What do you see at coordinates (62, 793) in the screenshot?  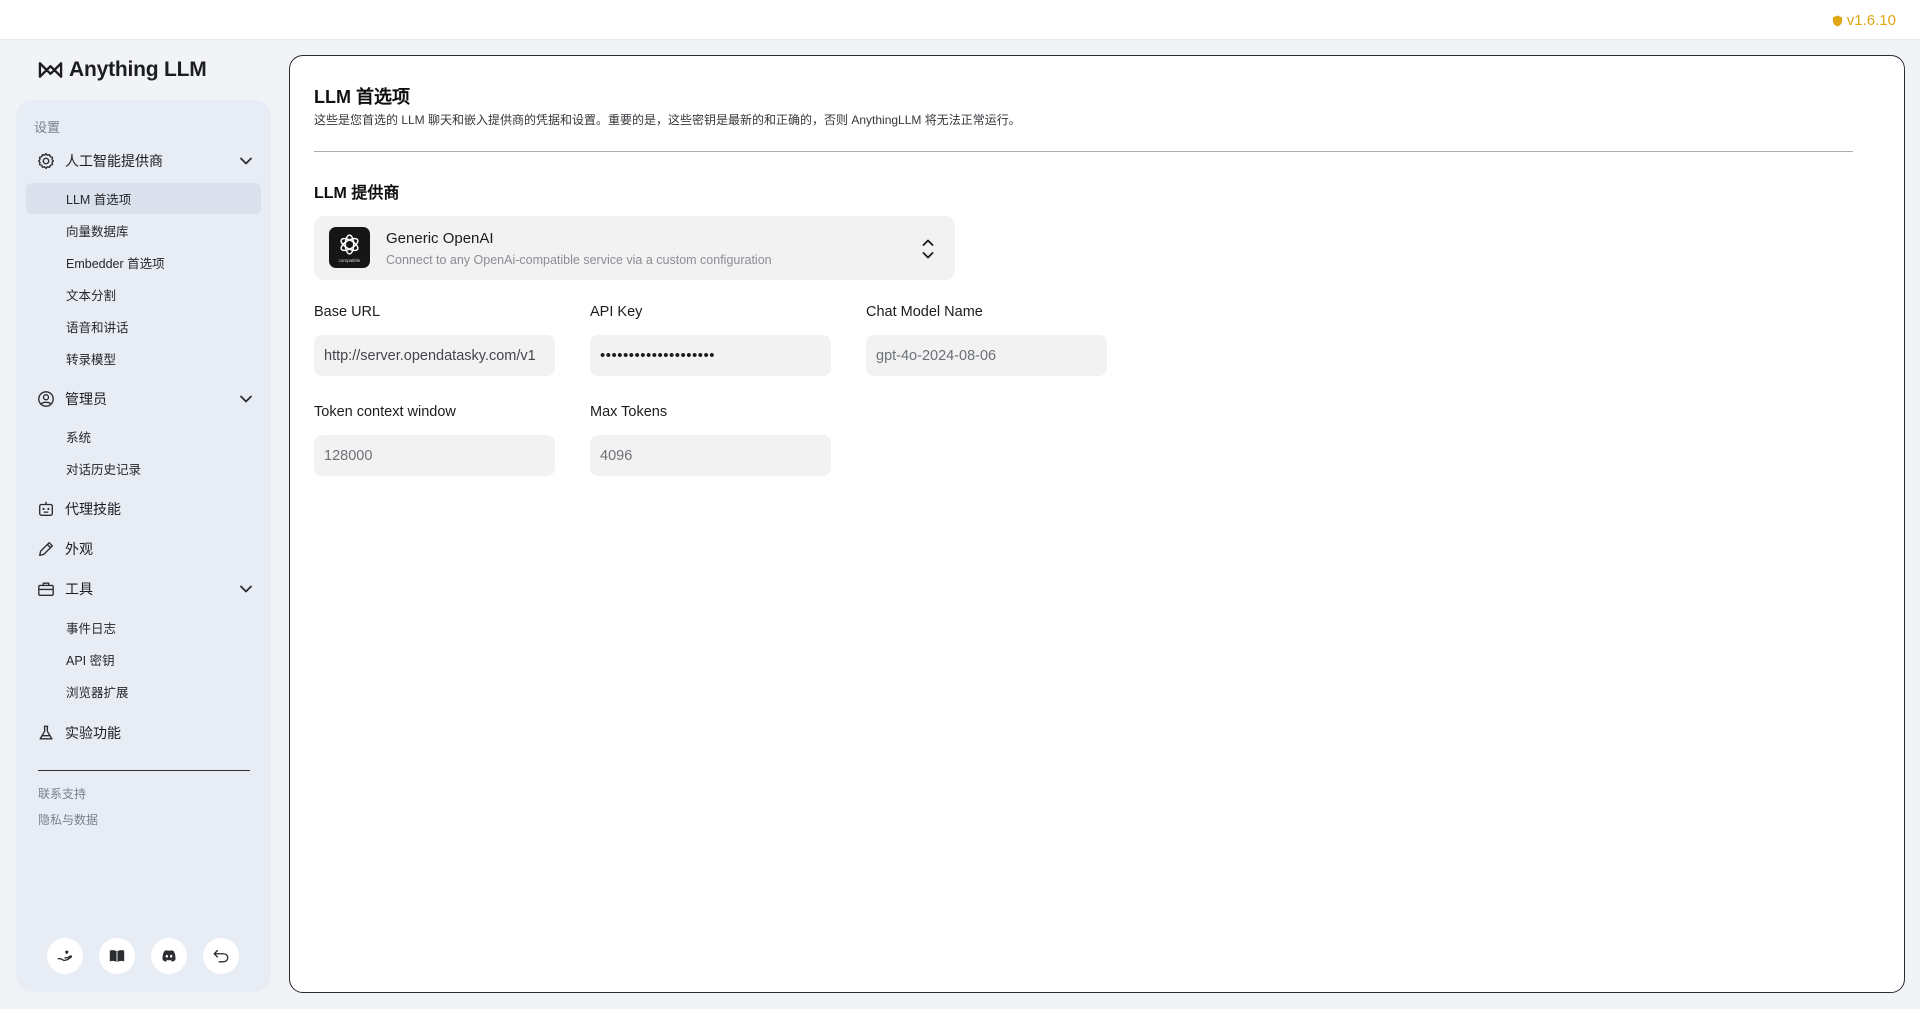 I see `contact-support-link: 联系支持` at bounding box center [62, 793].